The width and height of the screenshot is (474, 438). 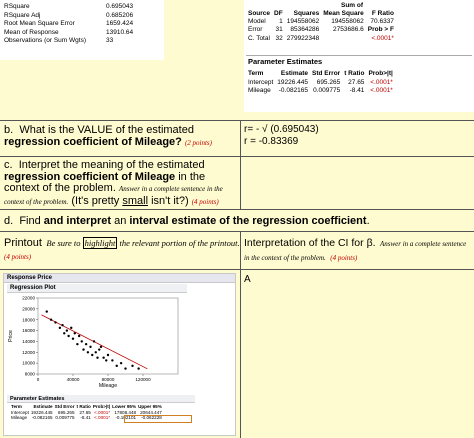 What do you see at coordinates (279, 30) in the screenshot?
I see `anova-cell: 31` at bounding box center [279, 30].